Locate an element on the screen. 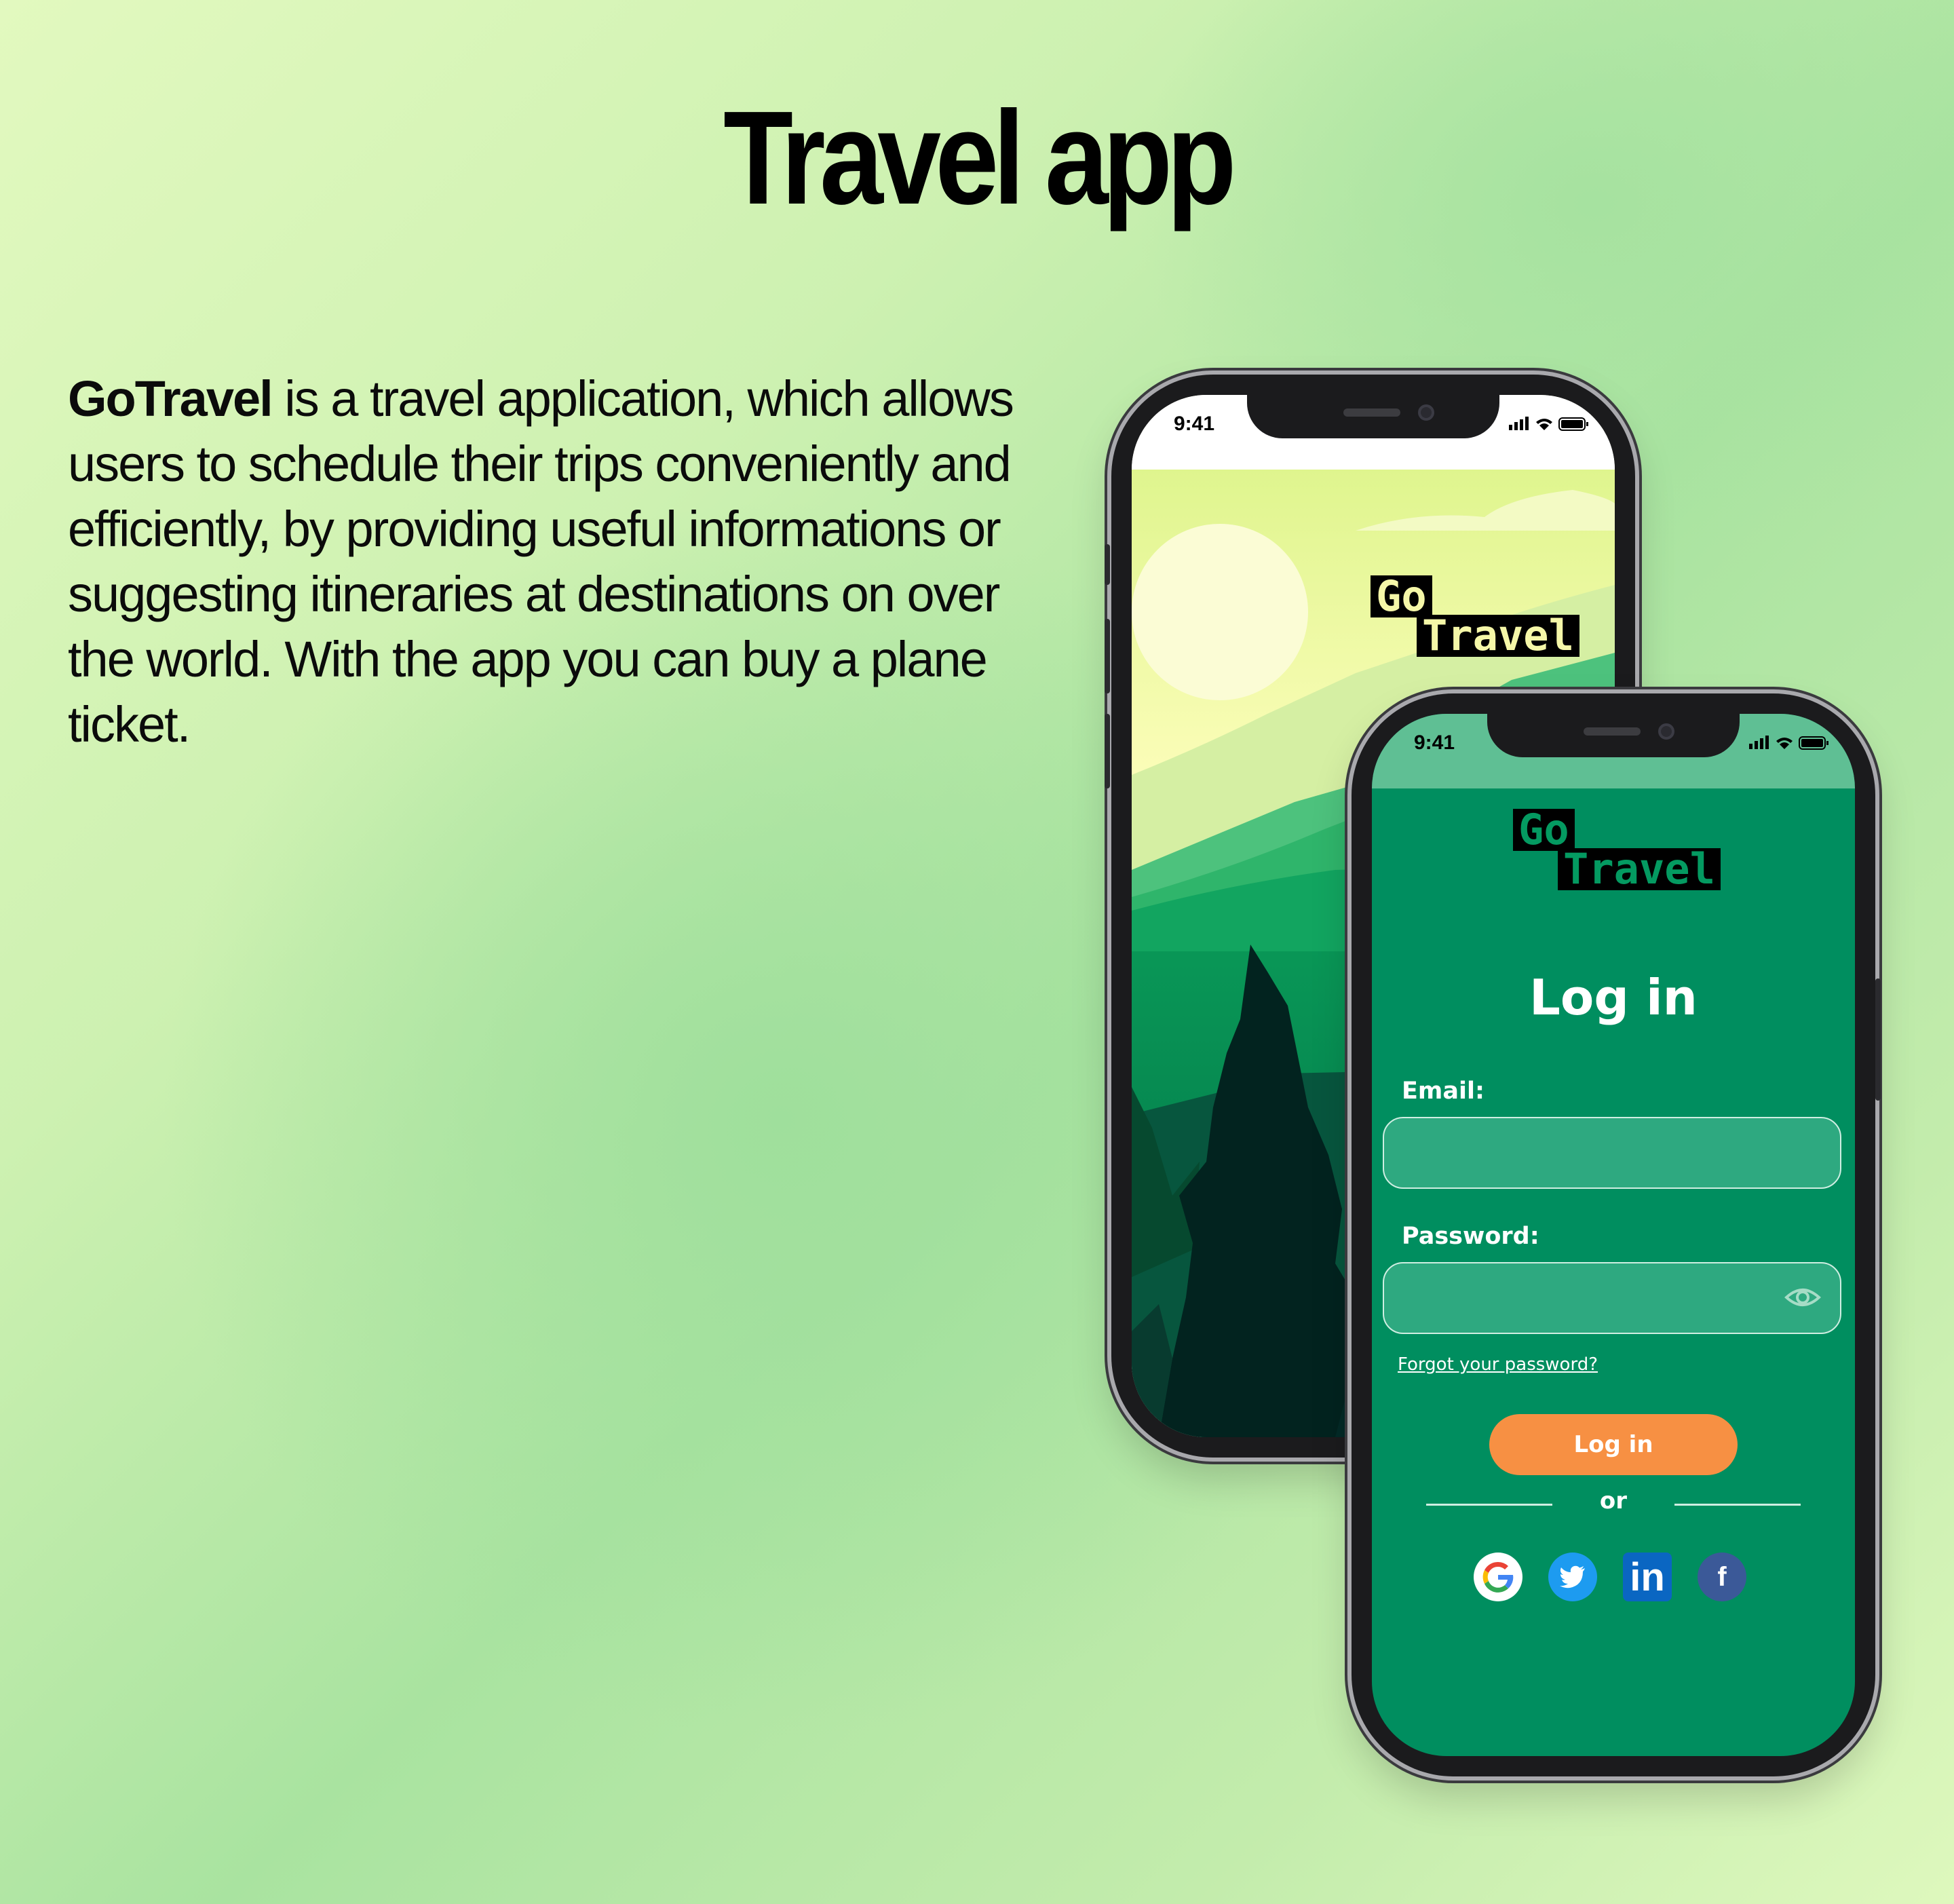 Image resolution: width=1954 pixels, height=1904 pixels. page-title: Travel app is located at coordinates (980, 157).